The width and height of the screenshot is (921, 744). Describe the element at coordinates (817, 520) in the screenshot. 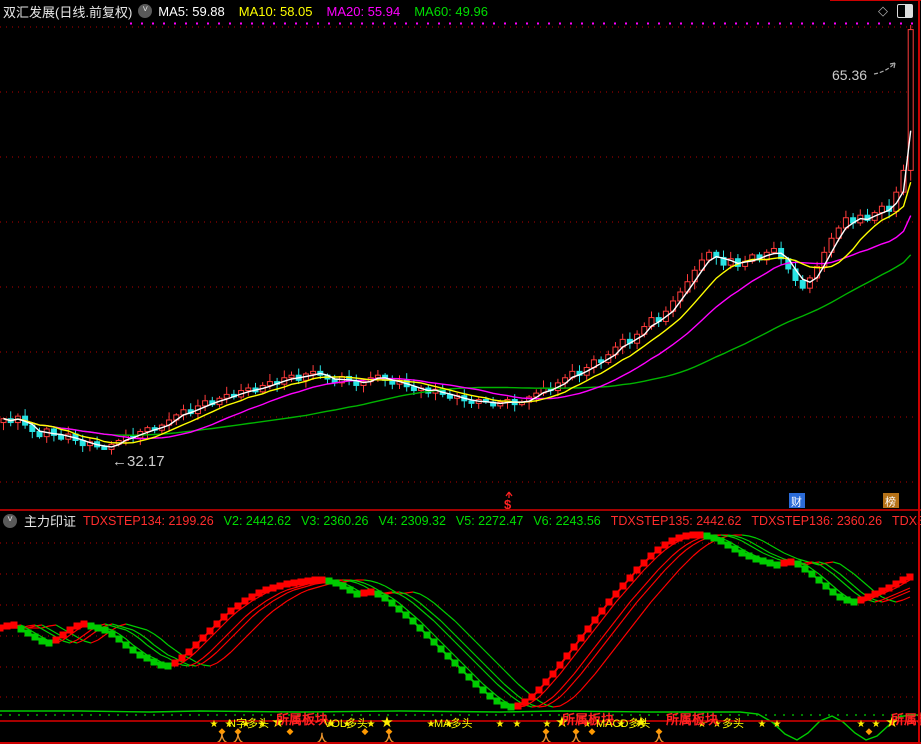

I see `indicator-value-7: TDXSTEP136: 2360.26` at that location.